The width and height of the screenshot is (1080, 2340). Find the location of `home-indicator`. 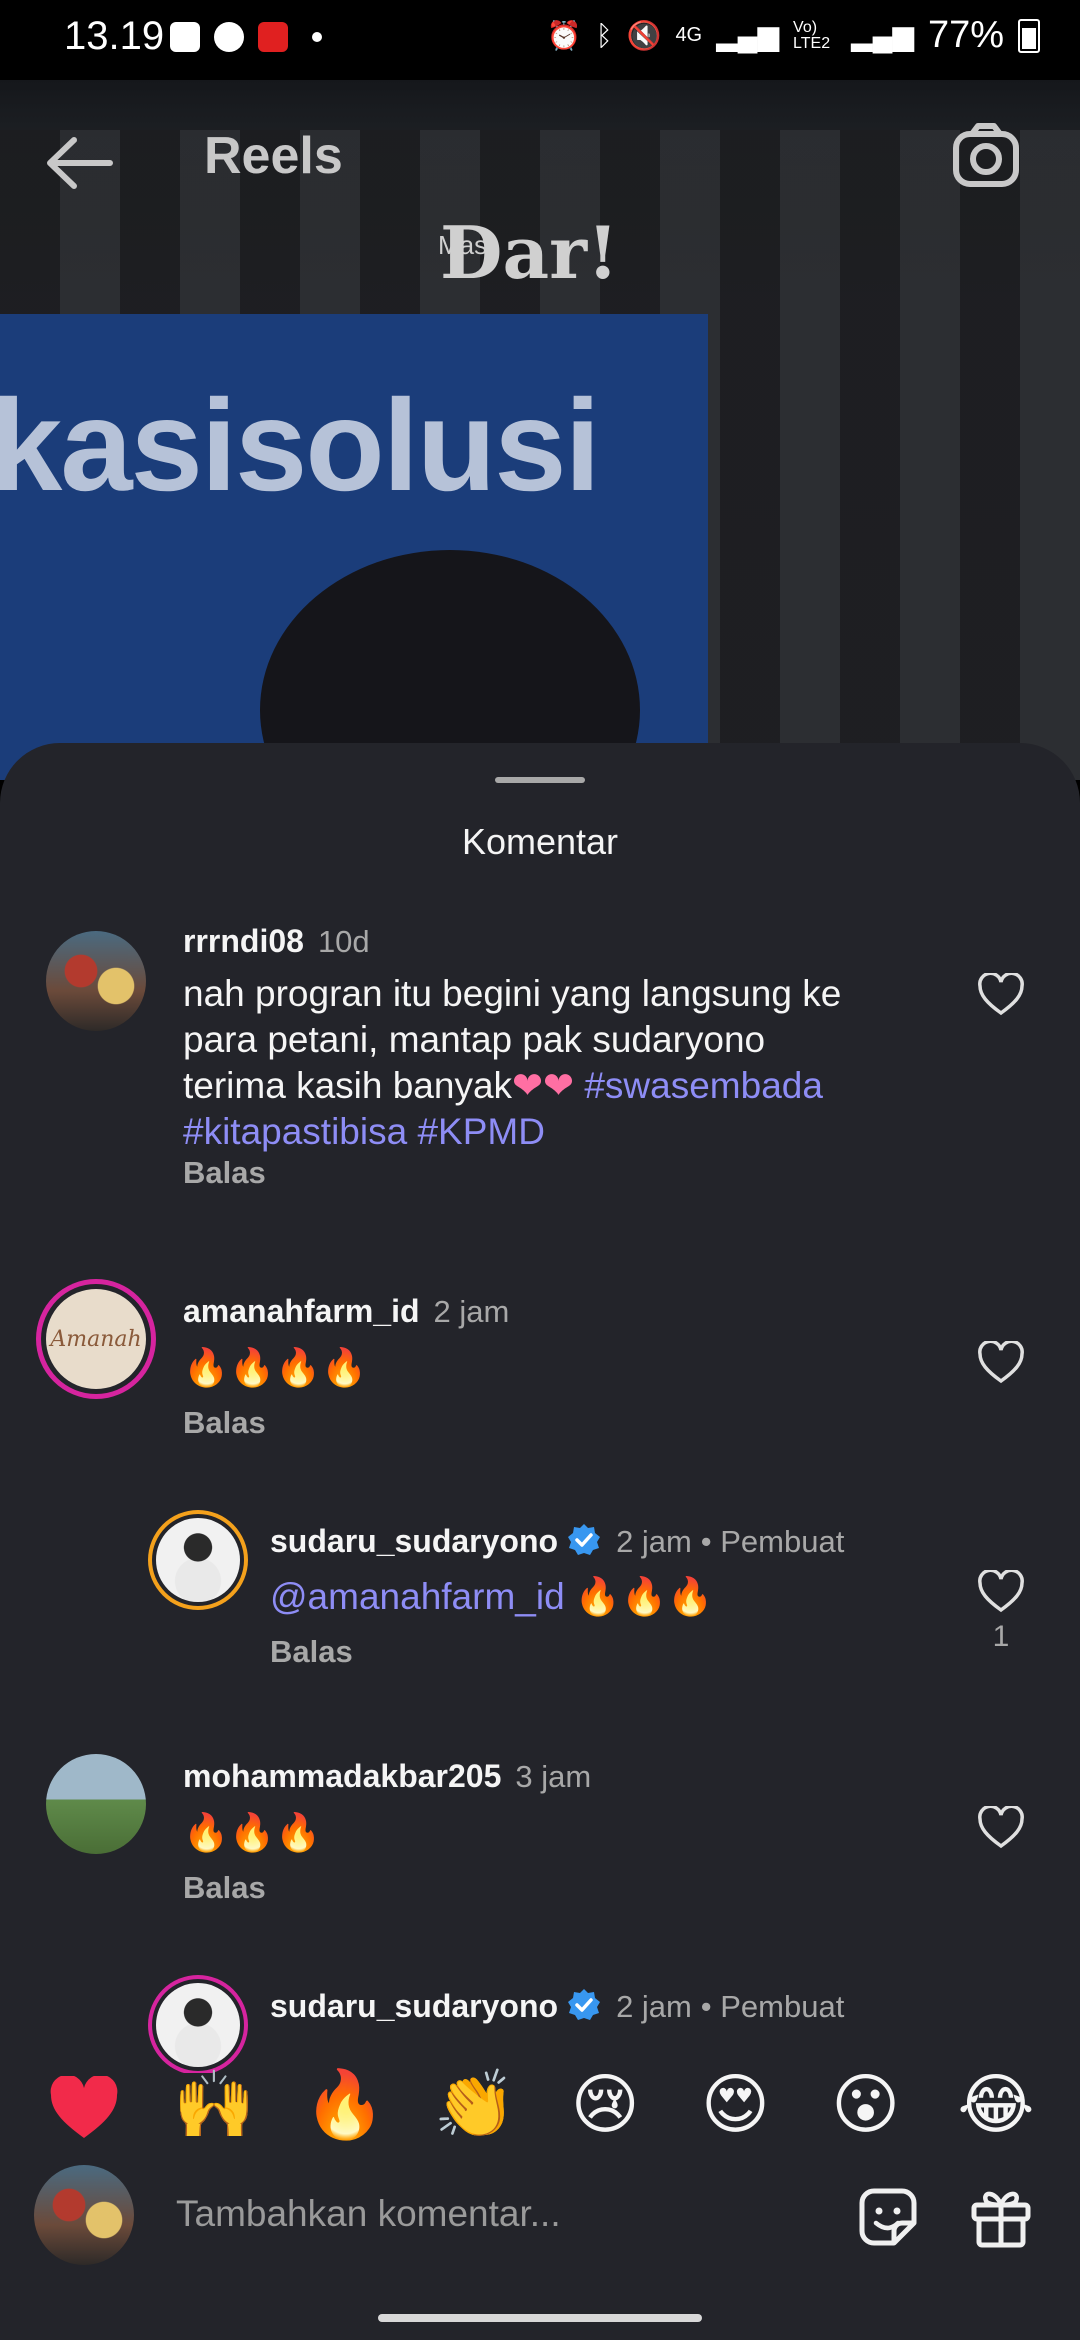

home-indicator is located at coordinates (540, 2318).